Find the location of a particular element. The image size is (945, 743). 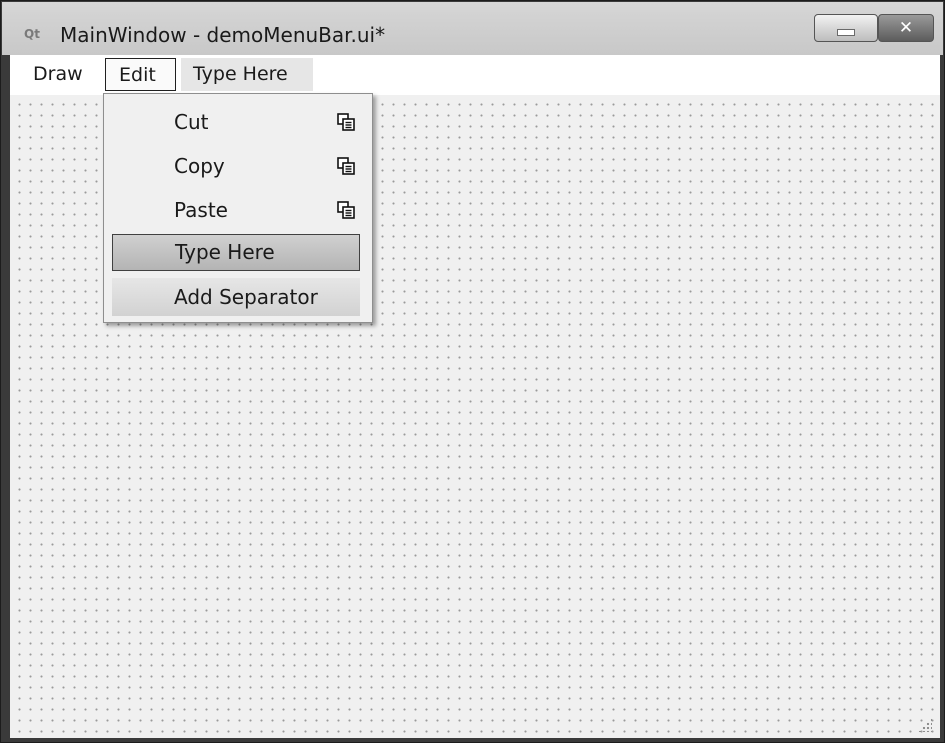

menu-item-label: Copy is located at coordinates (199, 166).